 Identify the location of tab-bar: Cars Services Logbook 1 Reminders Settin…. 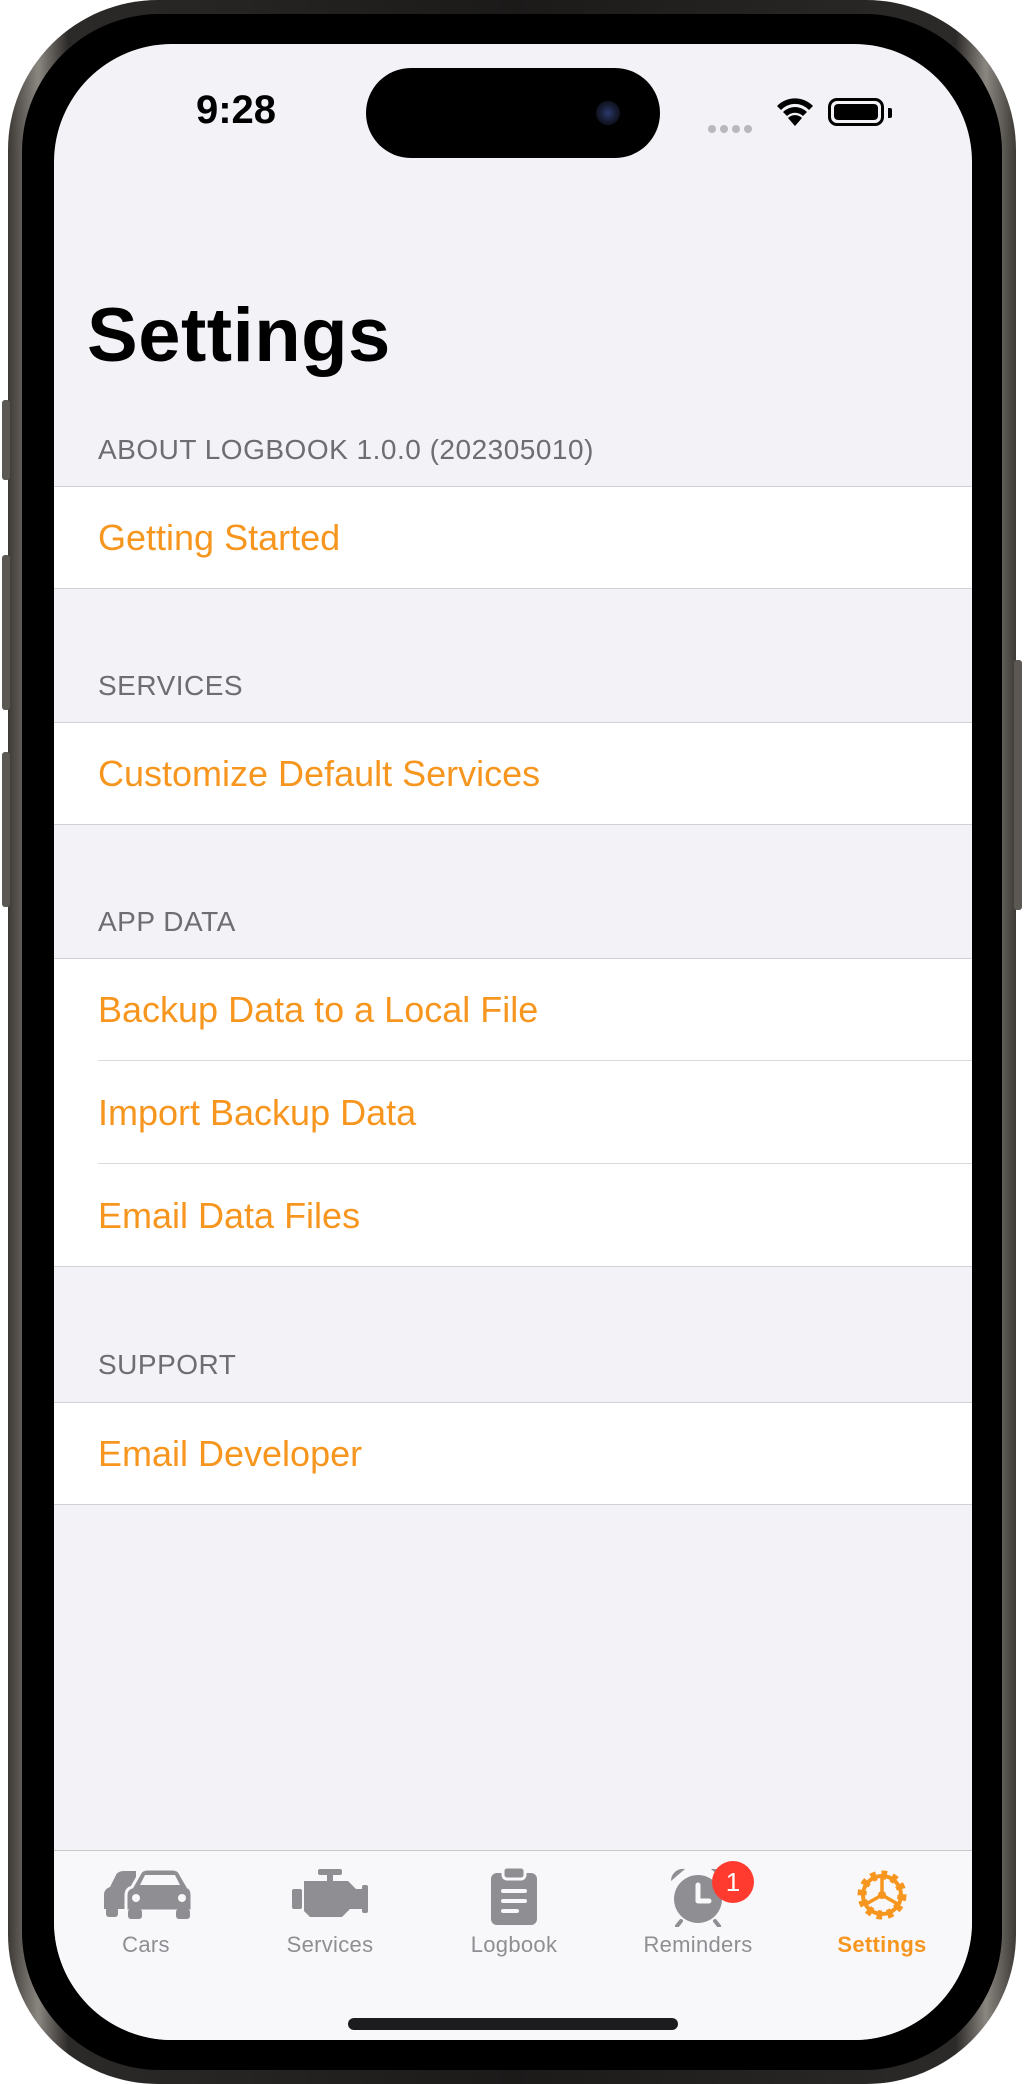
(513, 1945).